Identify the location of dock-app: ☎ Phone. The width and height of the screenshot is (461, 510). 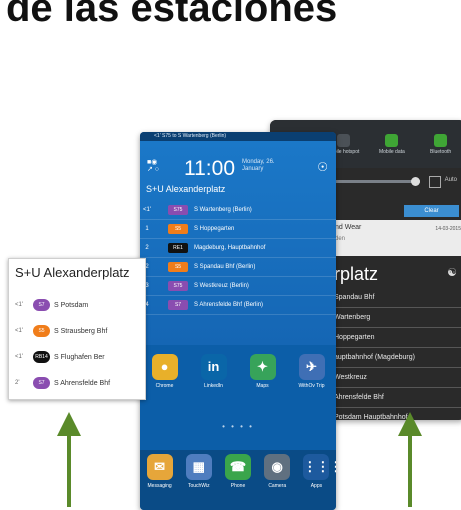
(237, 480).